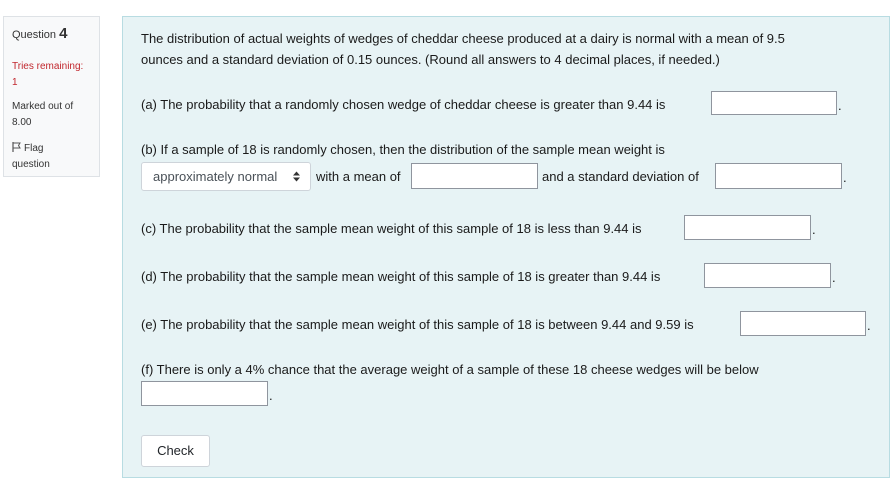  I want to click on flag-icon, so click(16, 147).